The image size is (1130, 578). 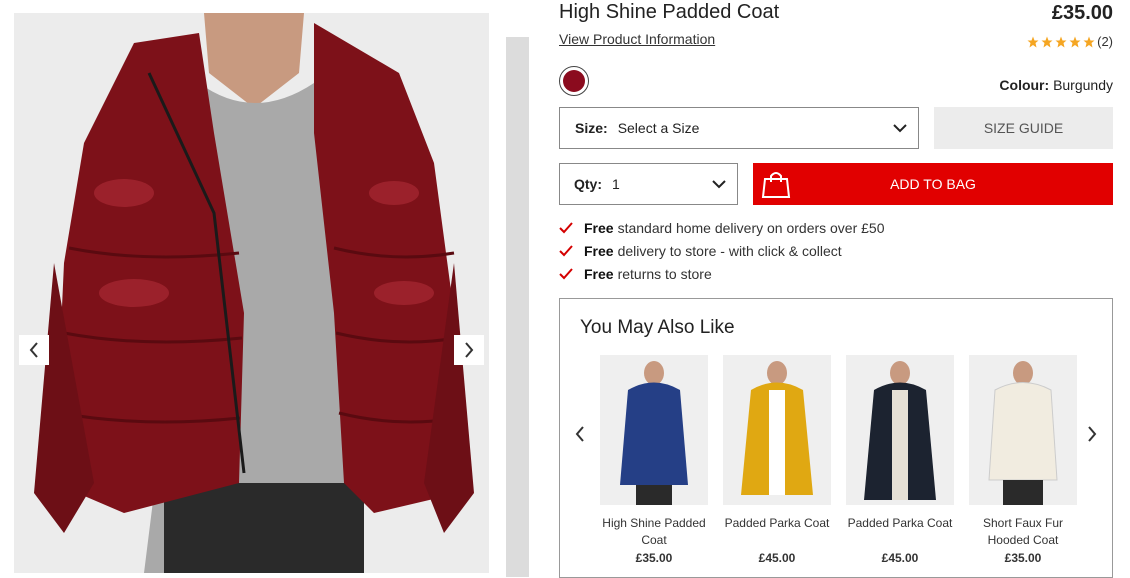 I want to click on colour-value: Burgundy, so click(x=1083, y=85).